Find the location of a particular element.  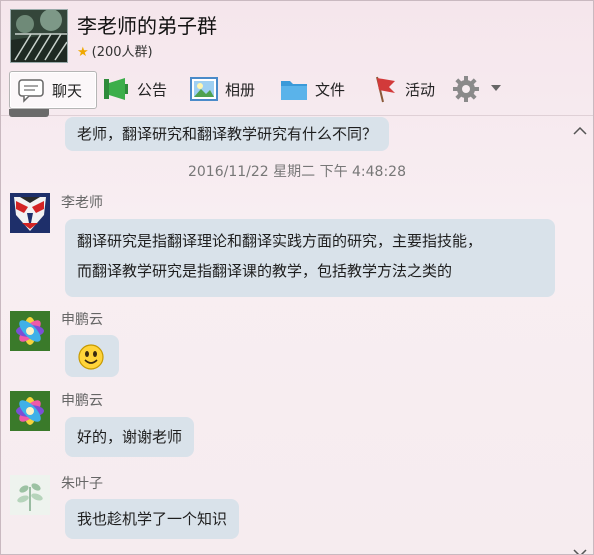

tab-announcement-label: 公告 is located at coordinates (152, 89).